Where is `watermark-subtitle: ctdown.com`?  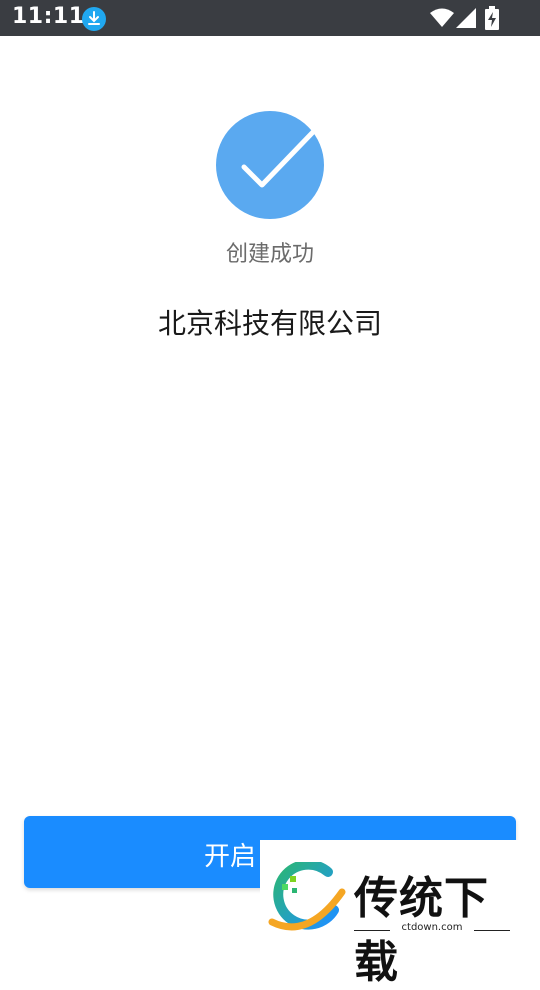
watermark-subtitle: ctdown.com is located at coordinates (432, 927).